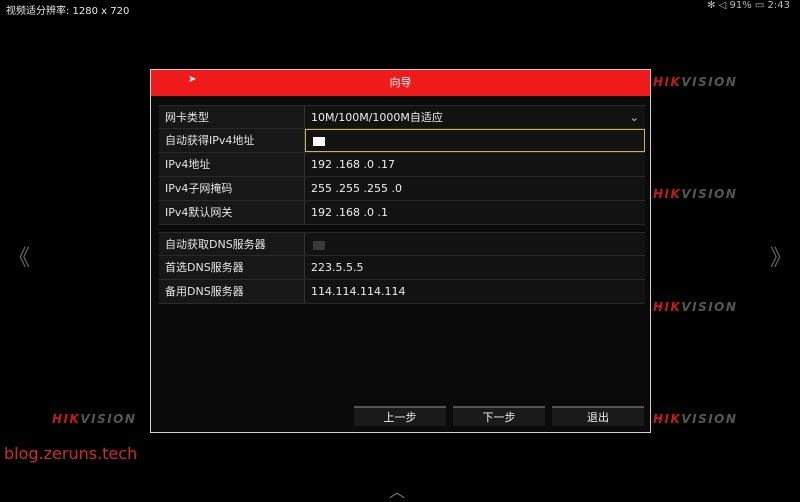  Describe the element at coordinates (232, 117) in the screenshot. I see `row-label: 网卡类型` at that location.